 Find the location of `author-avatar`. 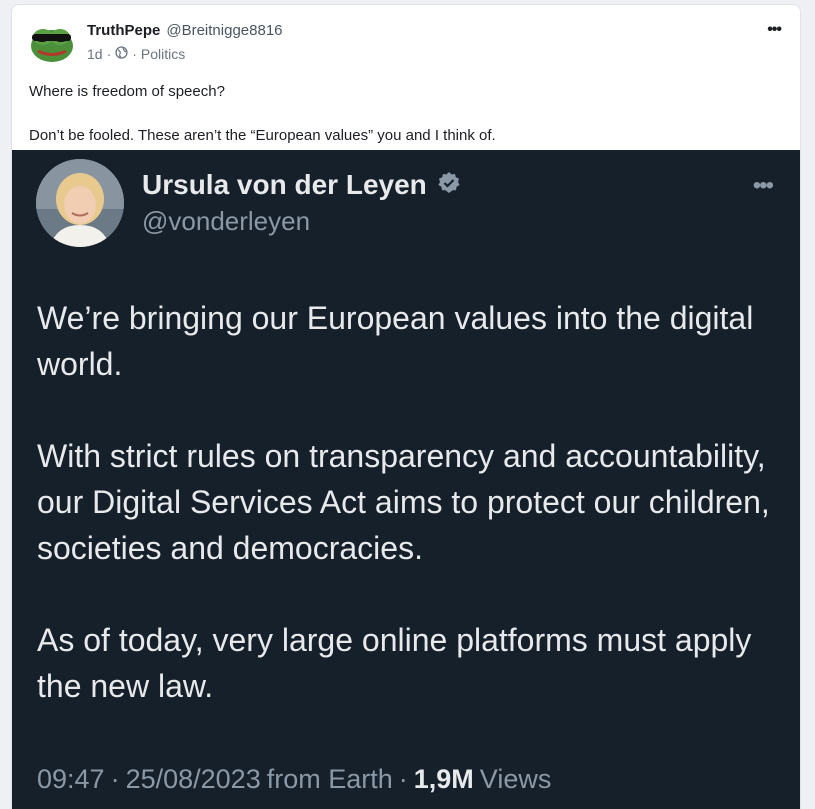

author-avatar is located at coordinates (51, 40).